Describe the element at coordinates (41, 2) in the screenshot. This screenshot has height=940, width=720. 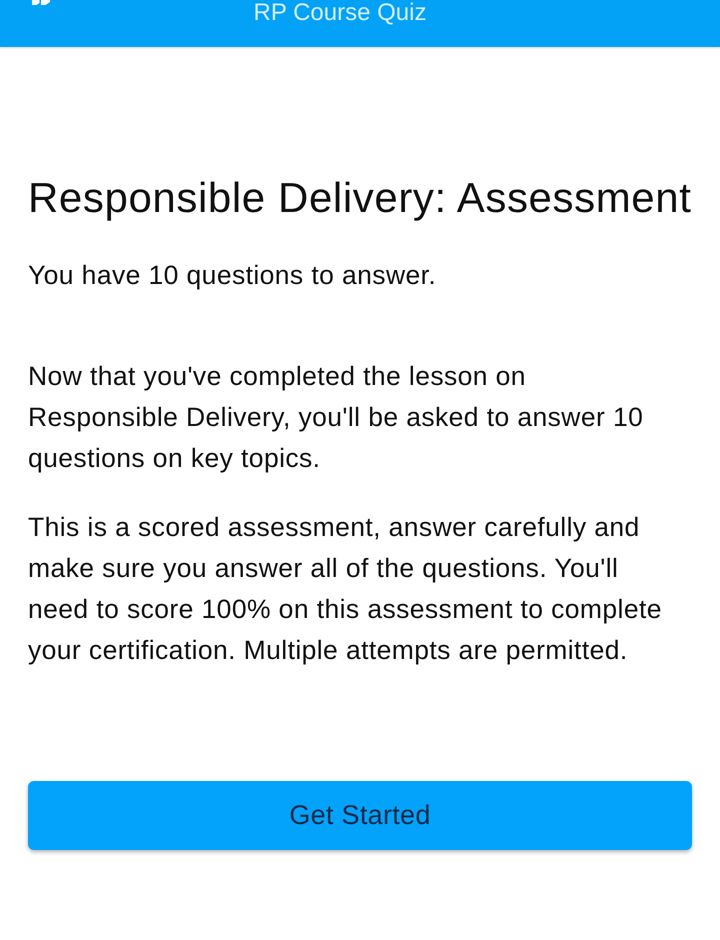
I see `cropped-icon` at that location.